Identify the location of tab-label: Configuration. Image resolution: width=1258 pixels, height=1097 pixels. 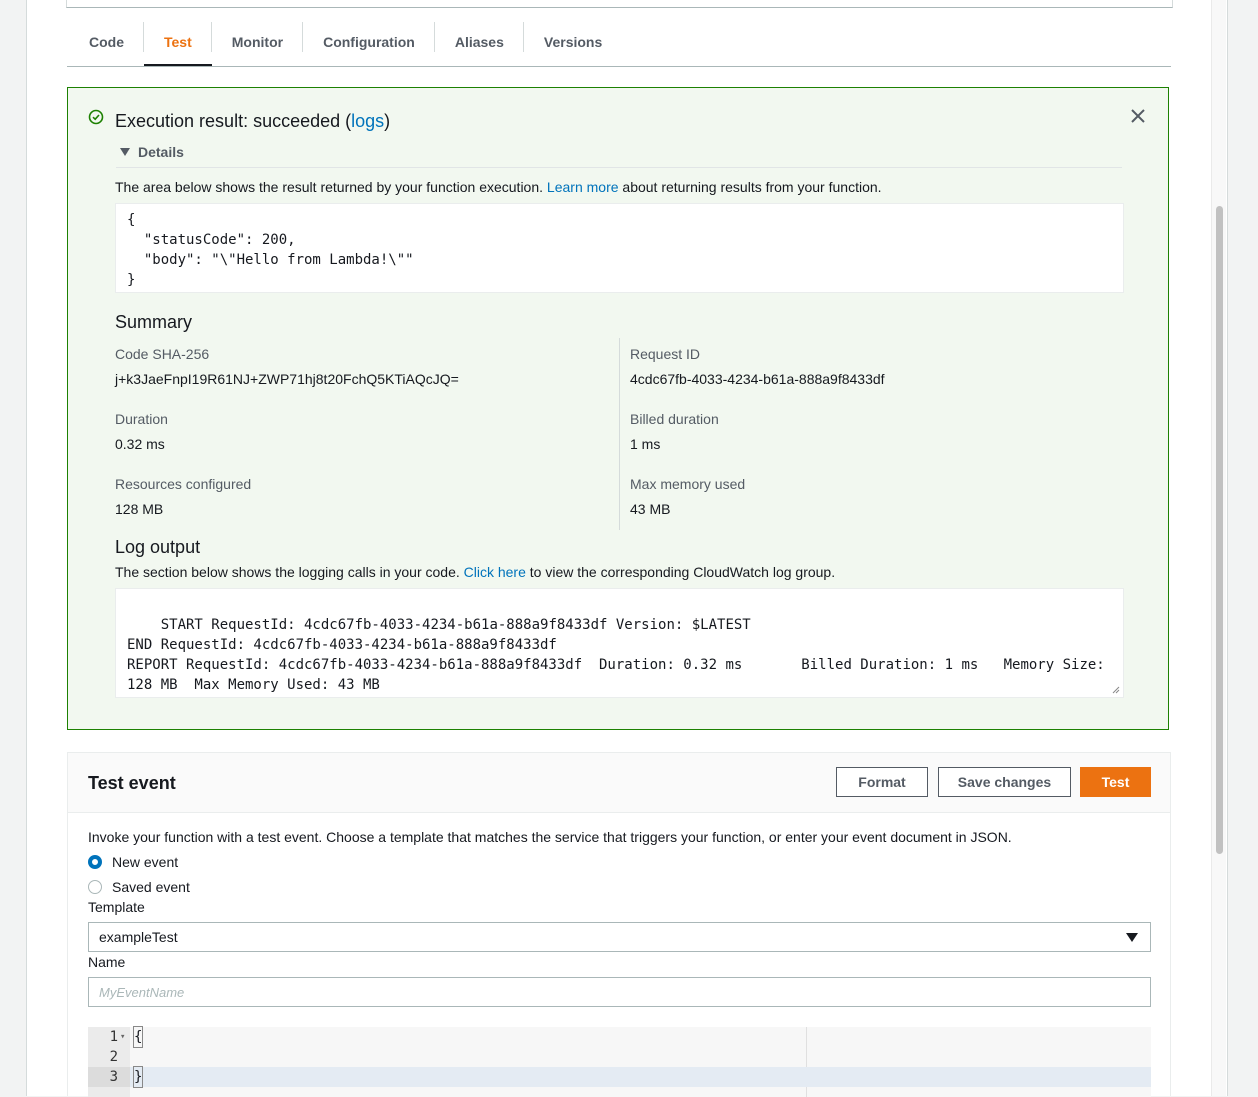
(369, 42).